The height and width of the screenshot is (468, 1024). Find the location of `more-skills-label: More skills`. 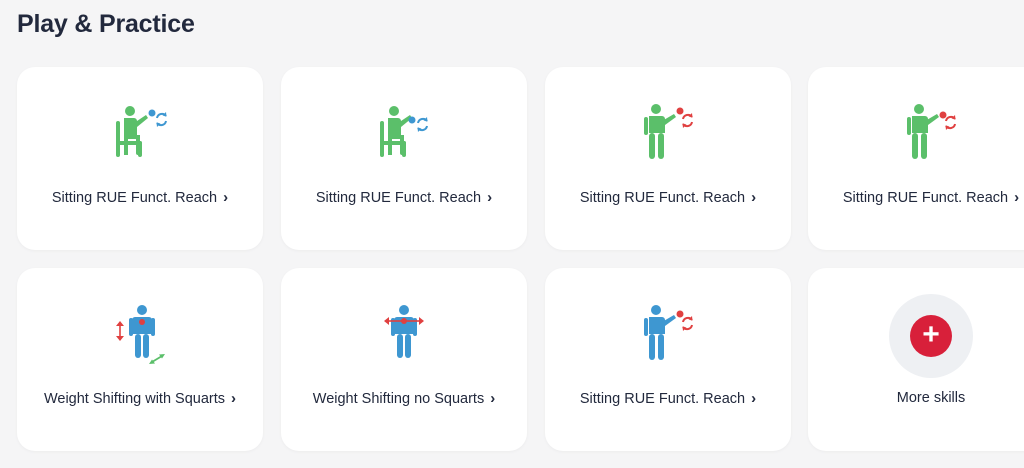

more-skills-label: More skills is located at coordinates (931, 398).